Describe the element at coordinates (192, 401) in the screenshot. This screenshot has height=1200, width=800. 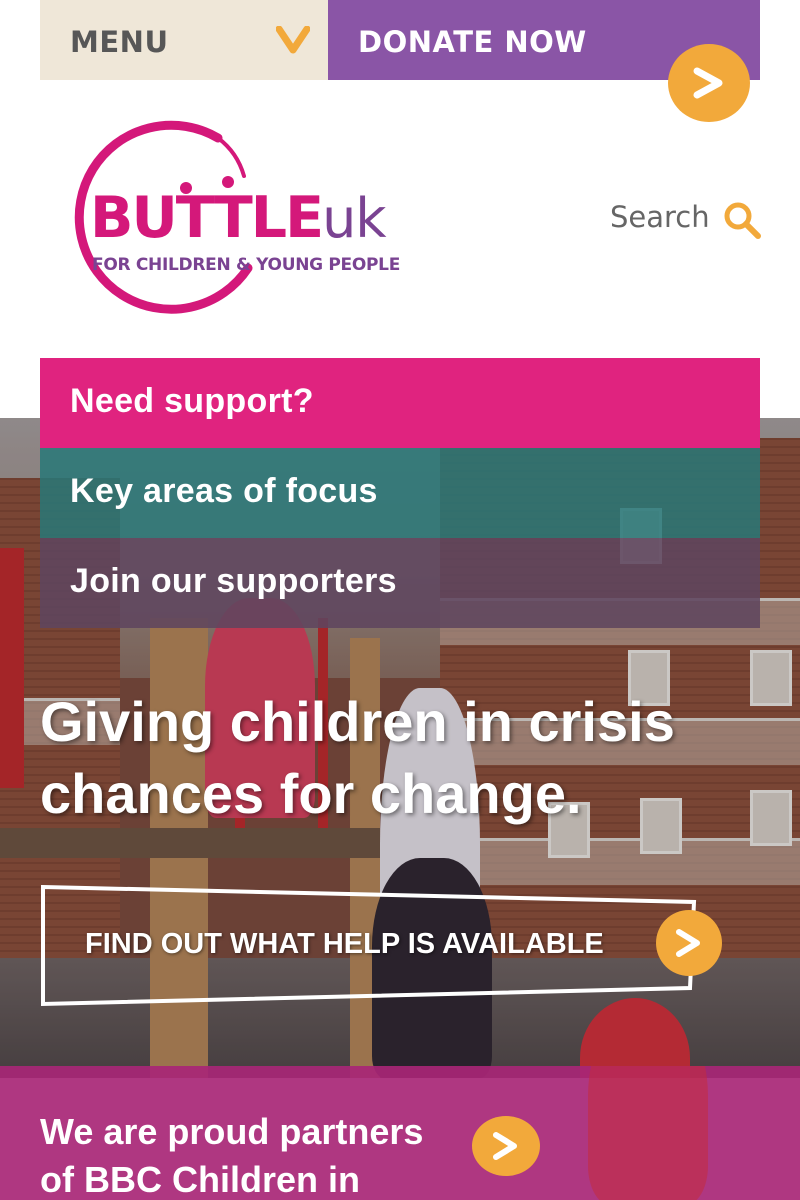
I see `nav-label: Need support?` at that location.